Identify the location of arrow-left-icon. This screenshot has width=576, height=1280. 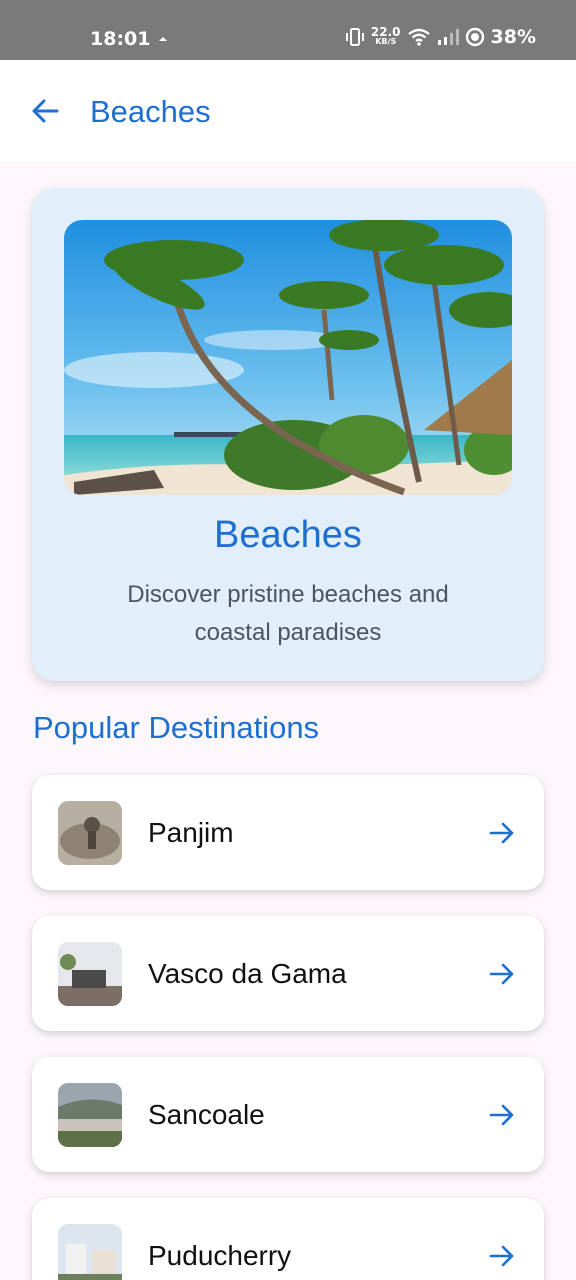
(45, 111).